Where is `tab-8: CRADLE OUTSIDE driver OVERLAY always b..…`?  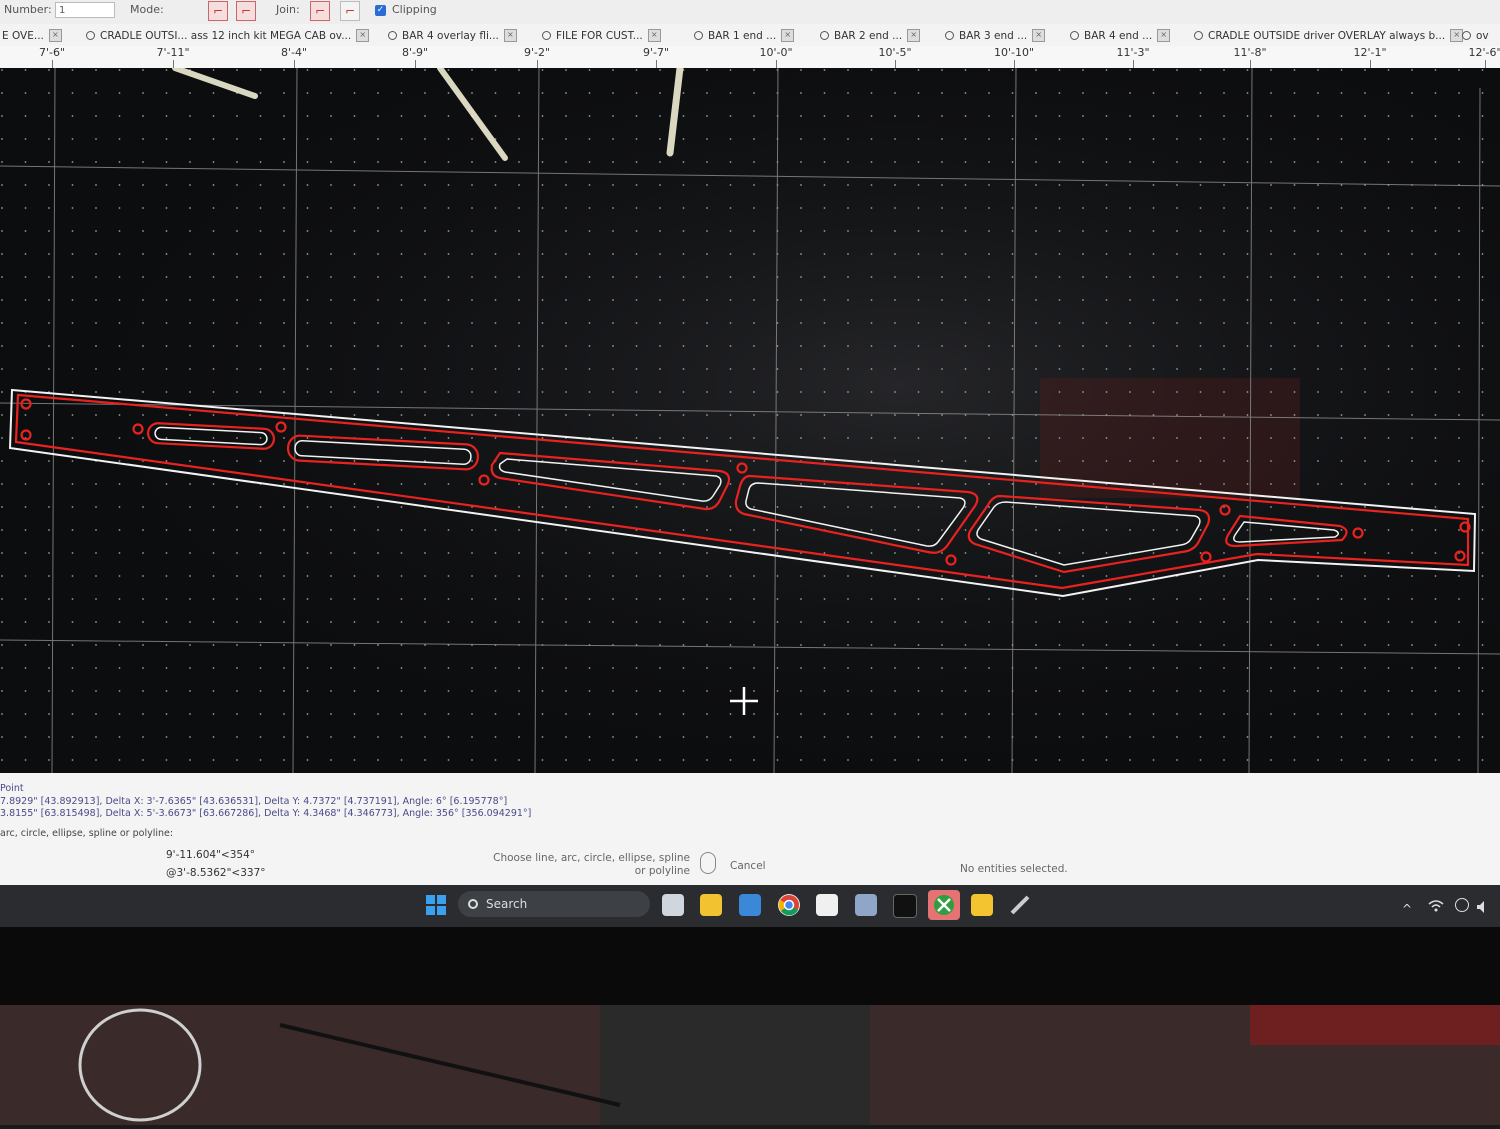 tab-8: CRADLE OUTSIDE driver OVERLAY always b..… is located at coordinates (1329, 35).